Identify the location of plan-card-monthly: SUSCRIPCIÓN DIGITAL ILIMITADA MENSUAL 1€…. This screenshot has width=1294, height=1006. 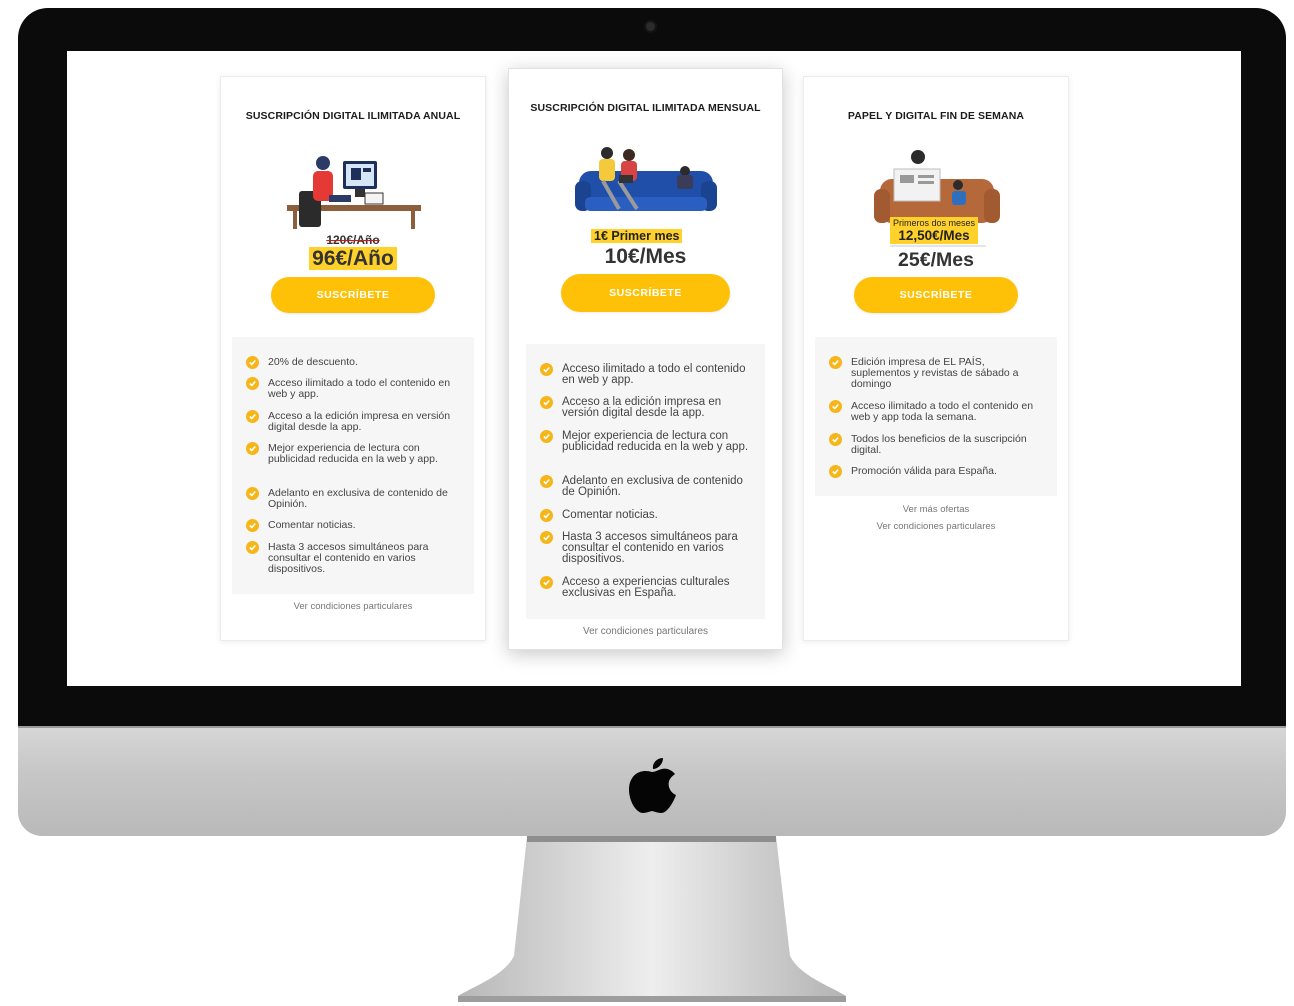
(645, 359).